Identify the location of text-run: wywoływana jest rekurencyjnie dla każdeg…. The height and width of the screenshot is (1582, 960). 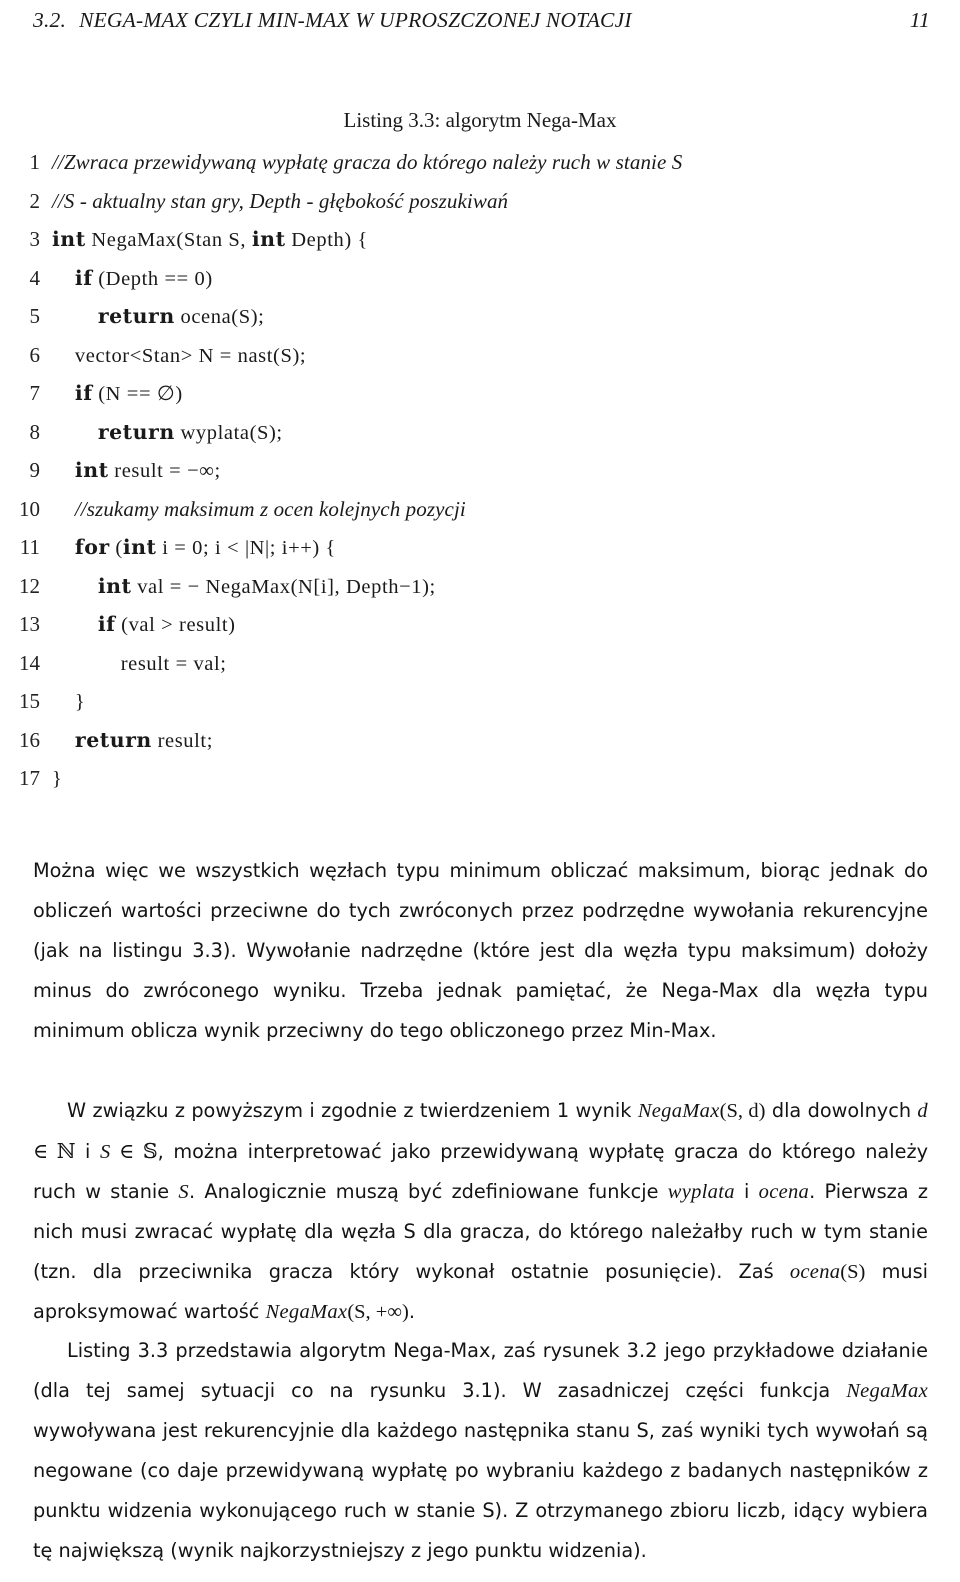
(480, 1490).